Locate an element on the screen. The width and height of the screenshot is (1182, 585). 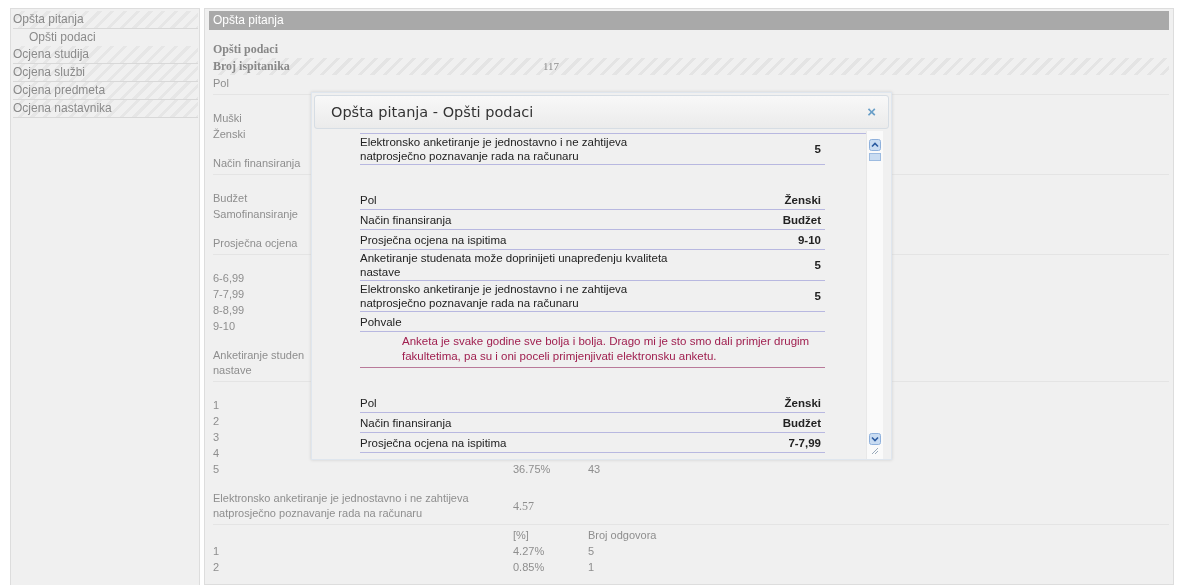
option-label: 8-8,99 is located at coordinates (229, 310).